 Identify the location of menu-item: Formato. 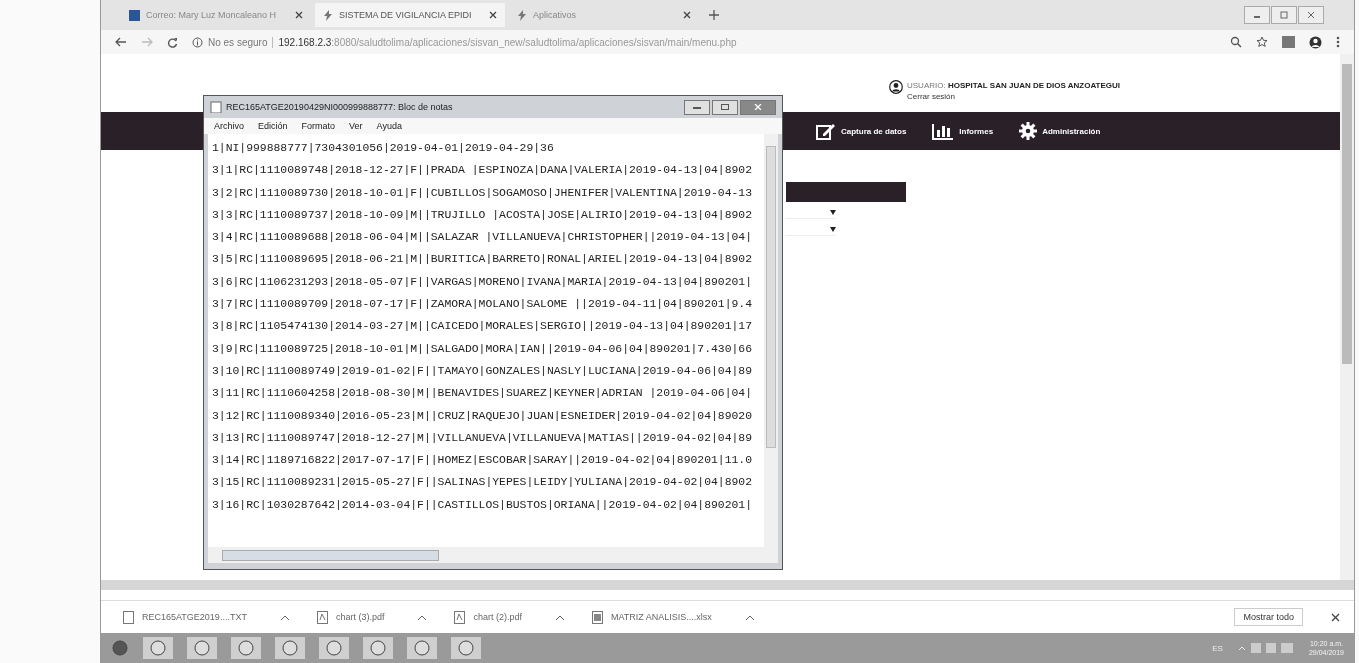
(318, 126).